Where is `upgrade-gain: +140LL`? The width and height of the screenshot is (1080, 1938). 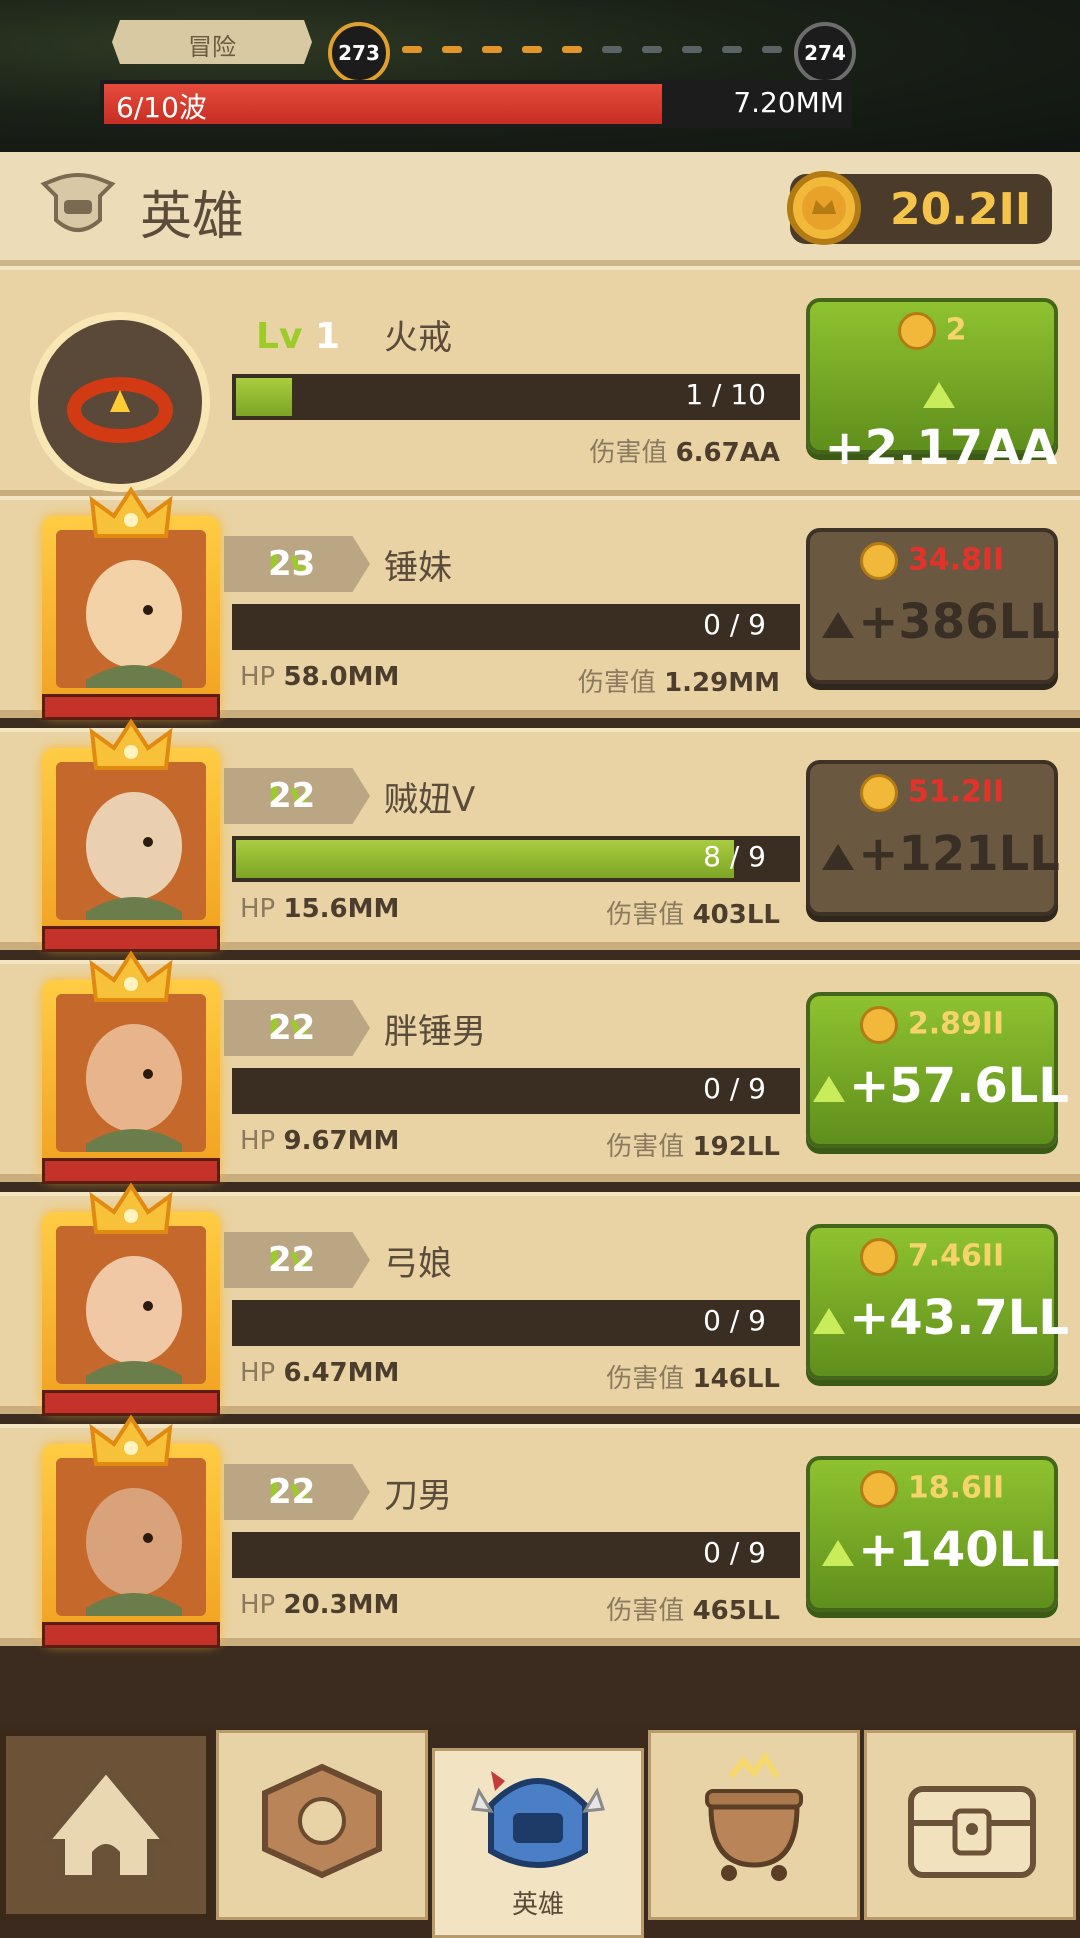
upgrade-gain: +140LL is located at coordinates (941, 1550).